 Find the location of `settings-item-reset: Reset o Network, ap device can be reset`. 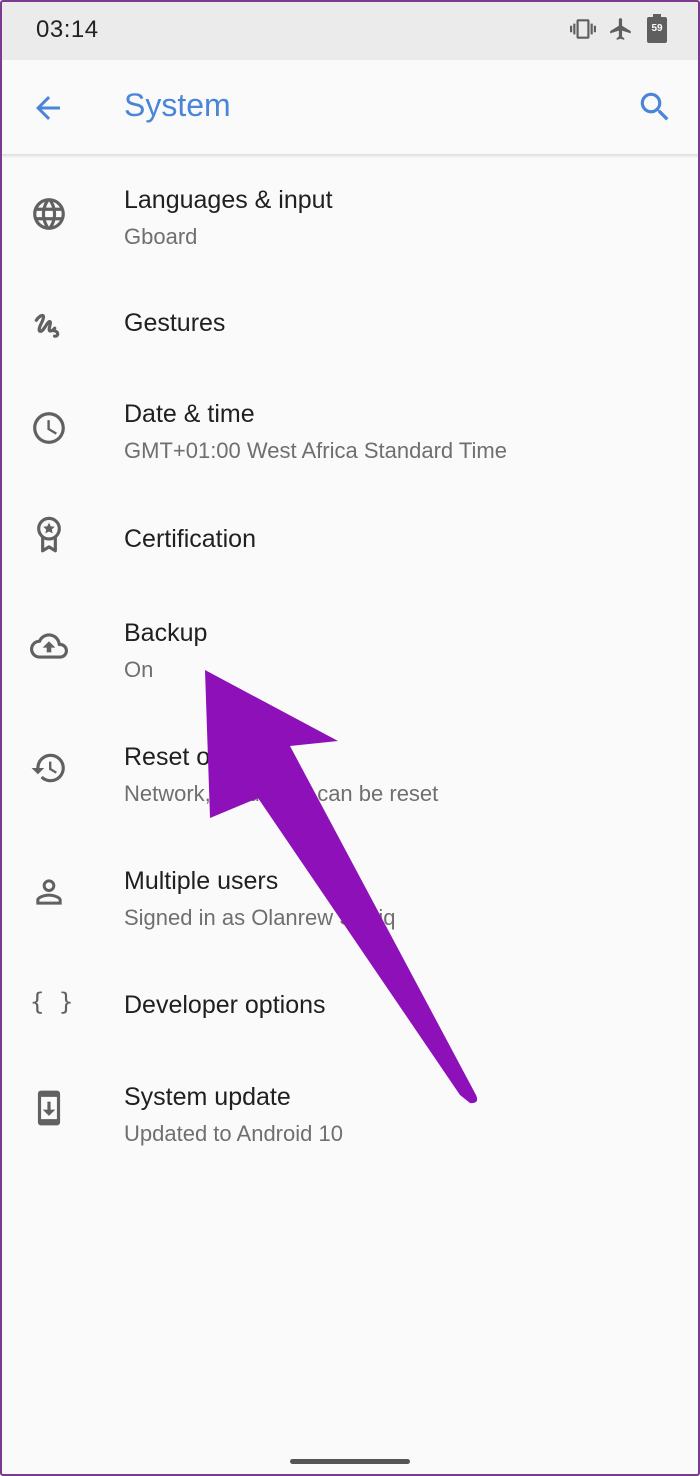

settings-item-reset: Reset o Network, ap device can be reset is located at coordinates (350, 775).